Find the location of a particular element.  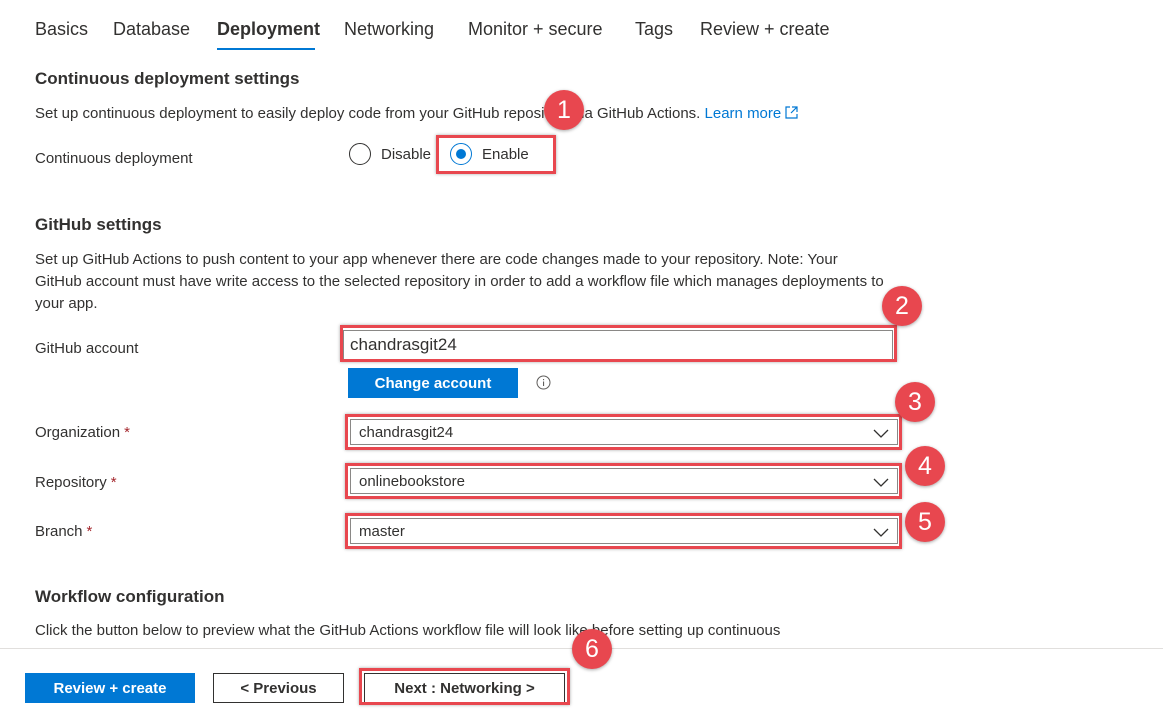

tab-networking: Networking is located at coordinates (389, 29).